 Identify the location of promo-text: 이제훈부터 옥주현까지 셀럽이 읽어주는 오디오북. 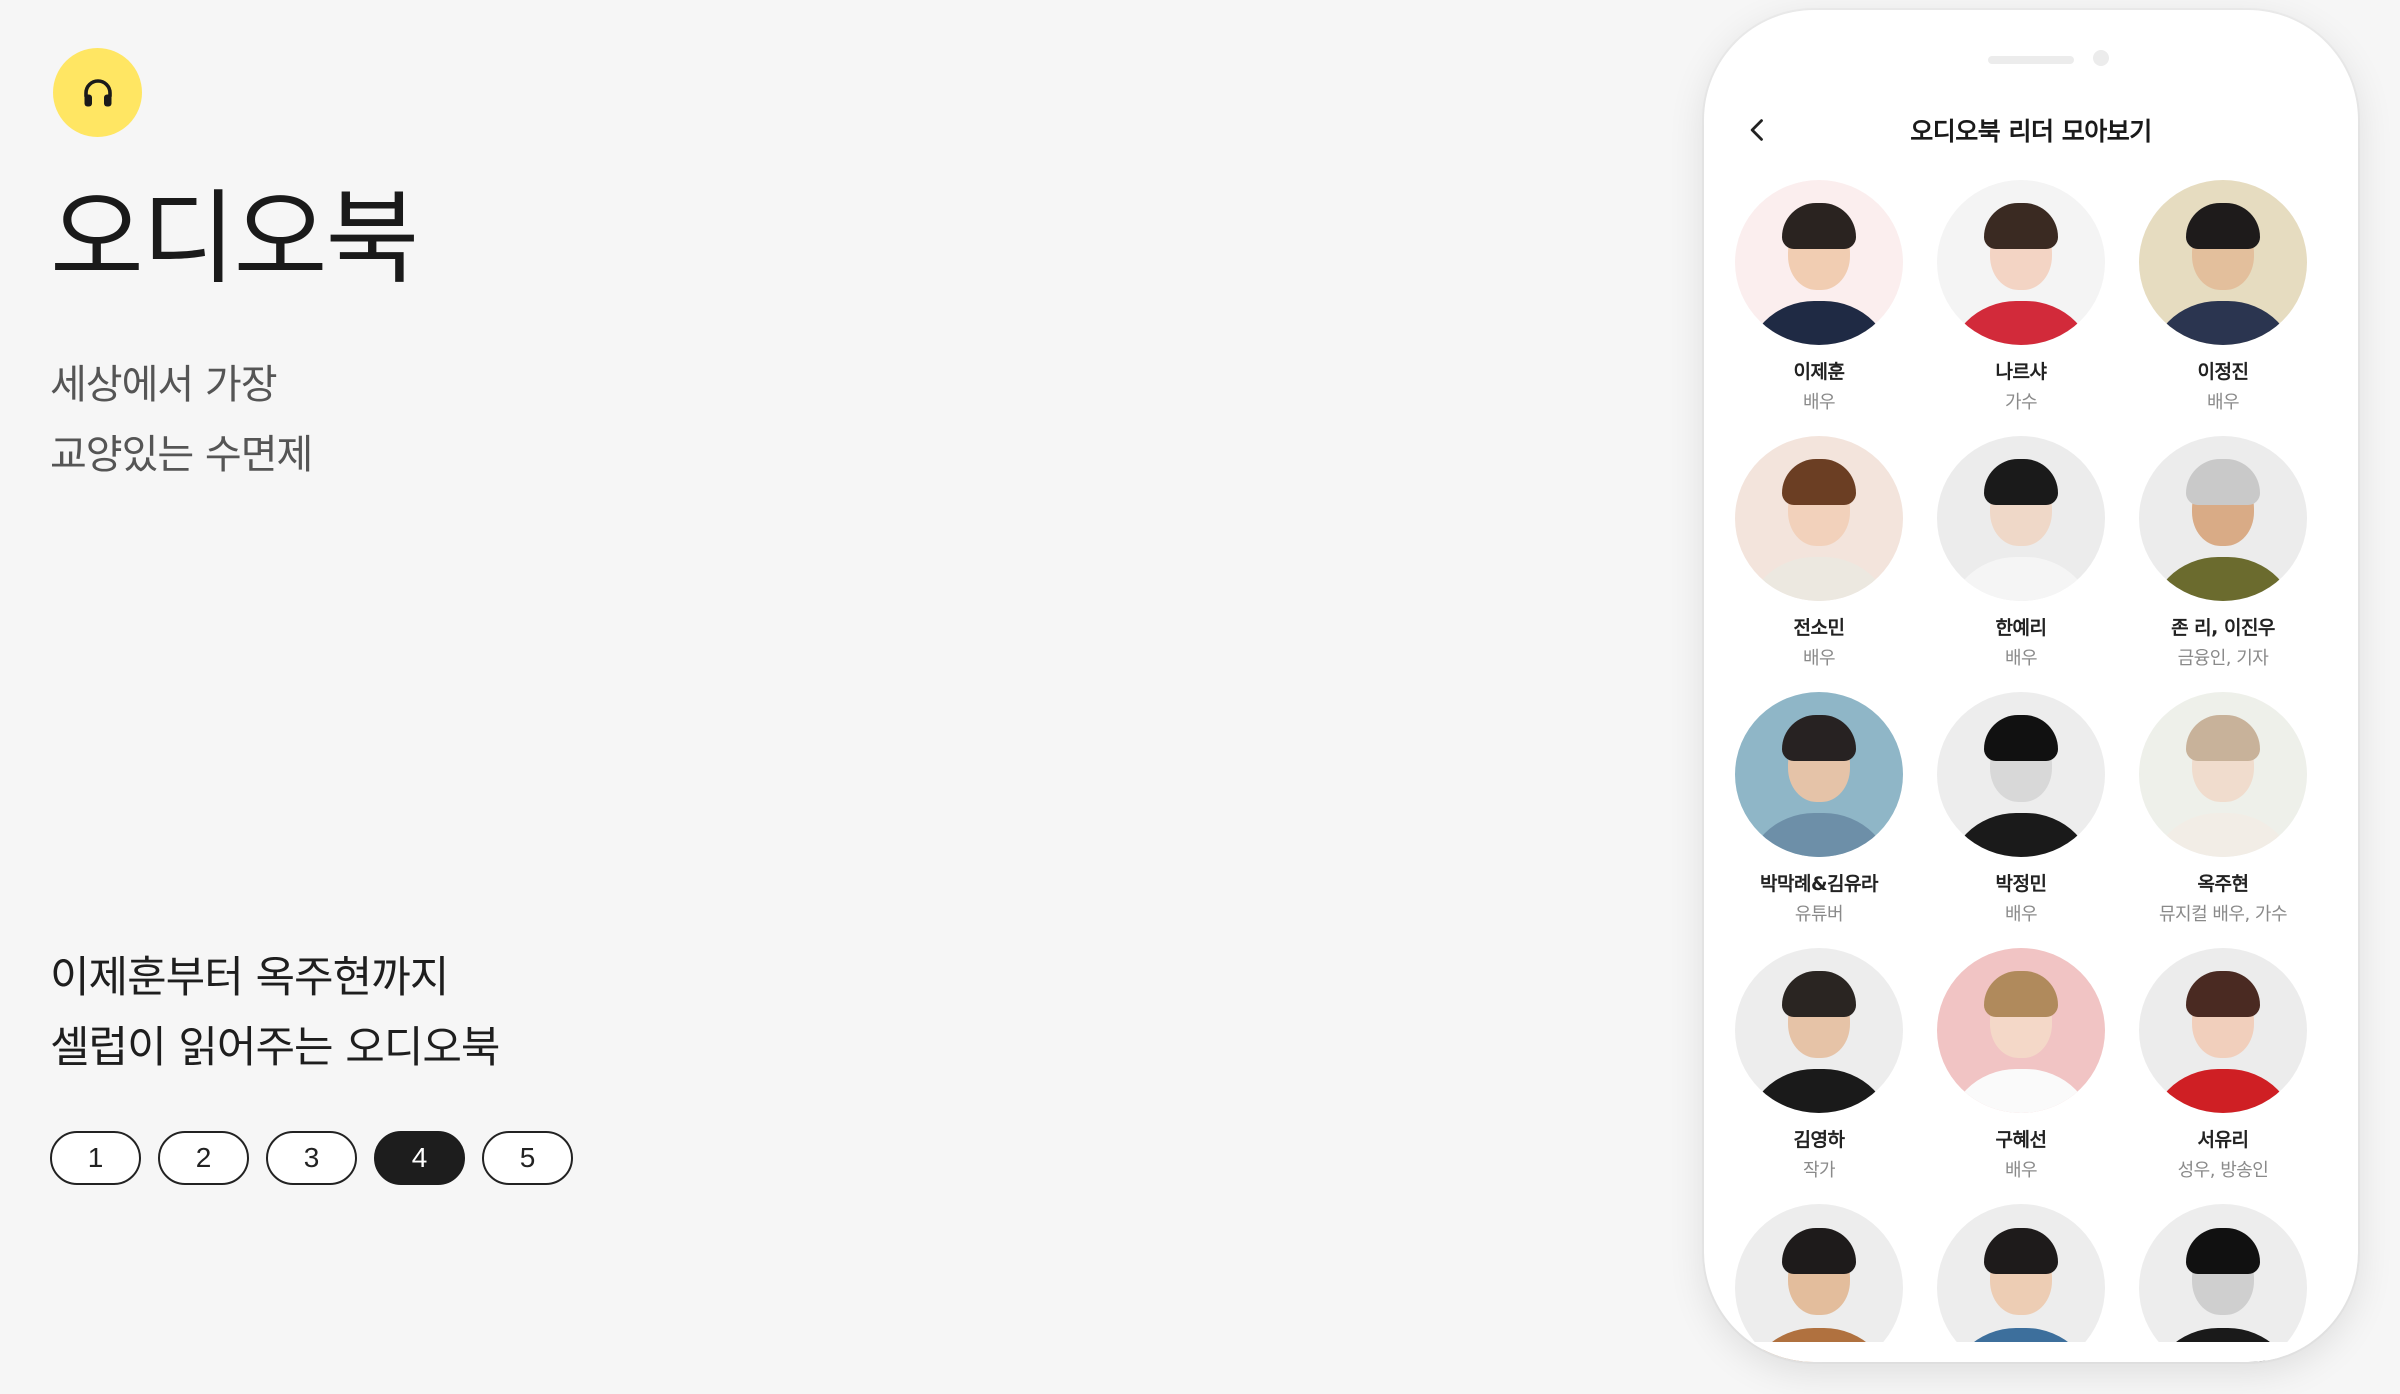
(275, 1013).